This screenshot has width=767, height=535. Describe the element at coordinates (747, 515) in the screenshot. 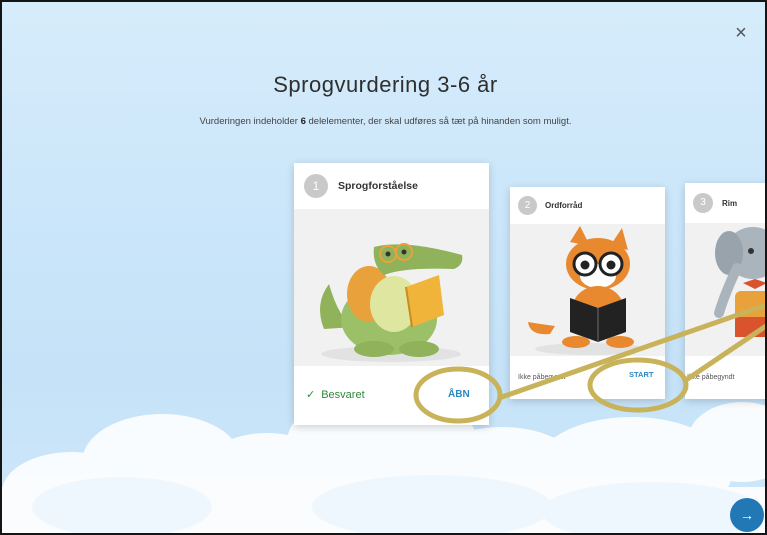

I see `arrow-right-icon: →` at that location.